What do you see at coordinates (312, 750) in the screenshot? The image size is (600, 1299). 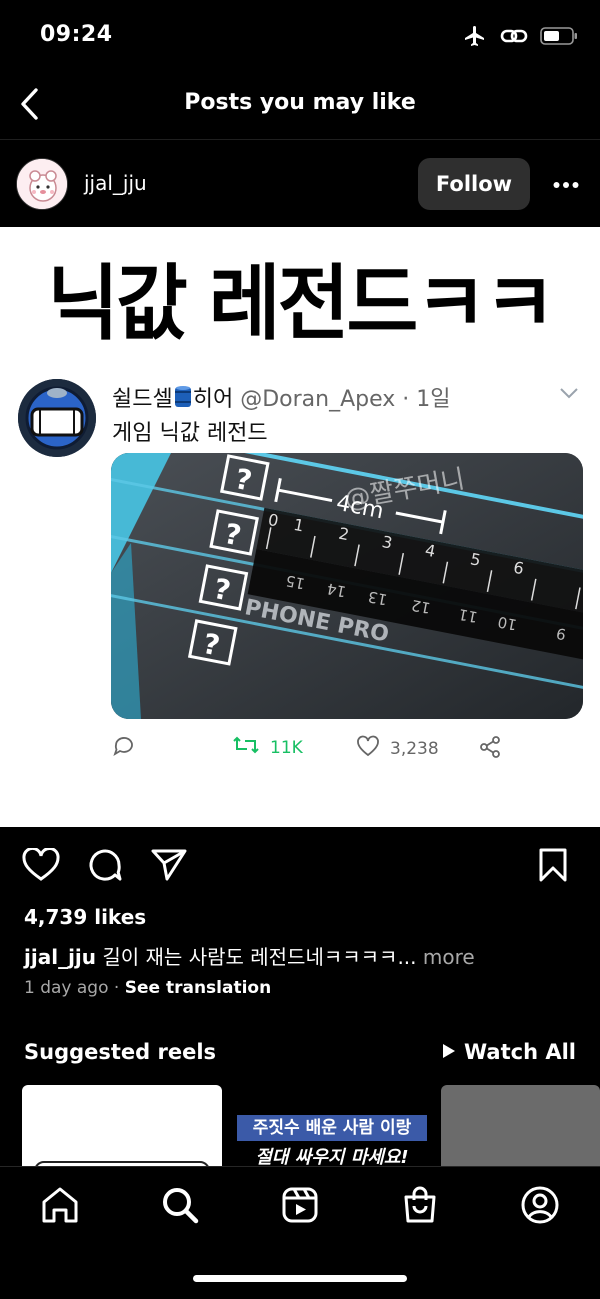 I see `tweet-actions: 11K 3,238` at bounding box center [312, 750].